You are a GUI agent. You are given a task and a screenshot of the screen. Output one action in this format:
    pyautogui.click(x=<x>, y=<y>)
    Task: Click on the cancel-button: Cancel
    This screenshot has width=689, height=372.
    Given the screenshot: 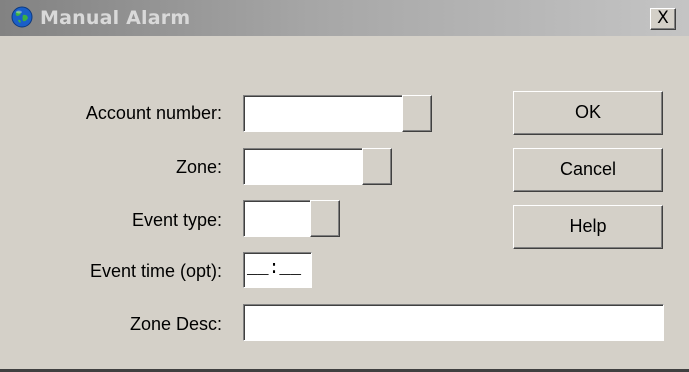 What is the action you would take?
    pyautogui.click(x=588, y=170)
    